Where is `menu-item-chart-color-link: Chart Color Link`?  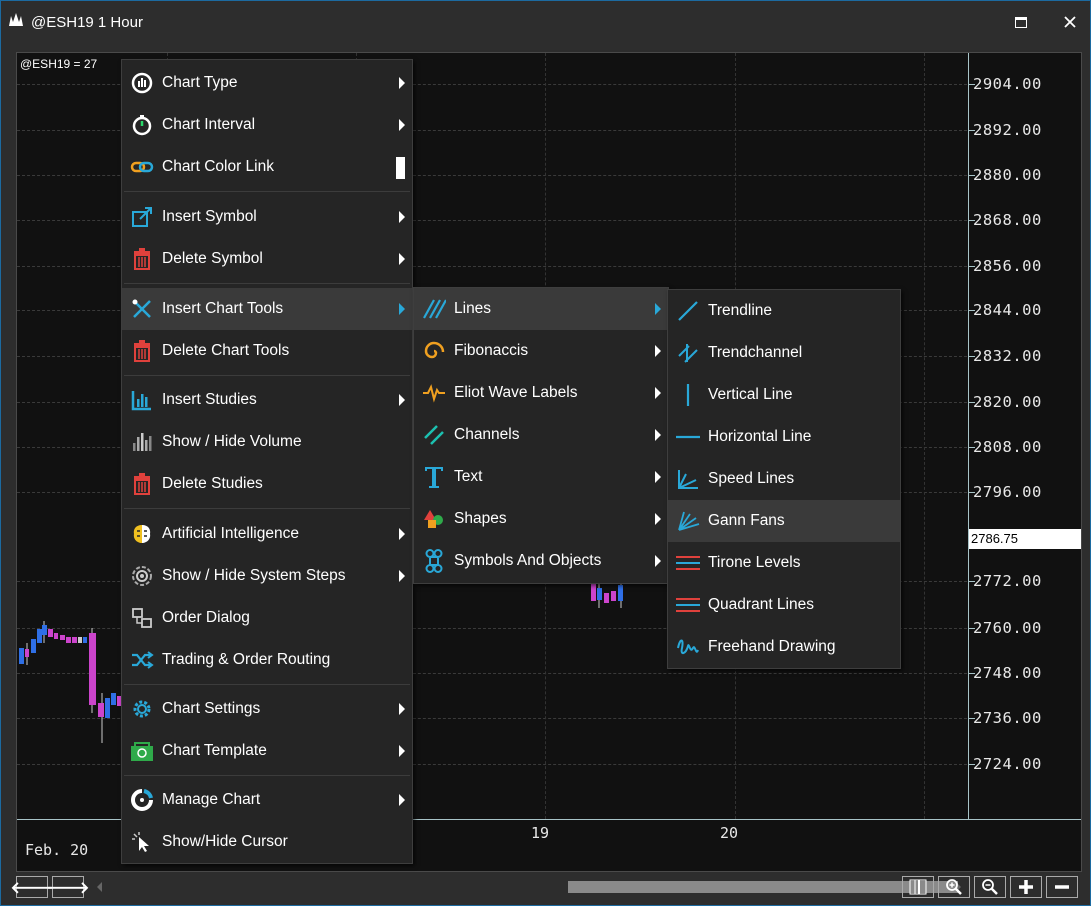 menu-item-chart-color-link: Chart Color Link is located at coordinates (267, 167).